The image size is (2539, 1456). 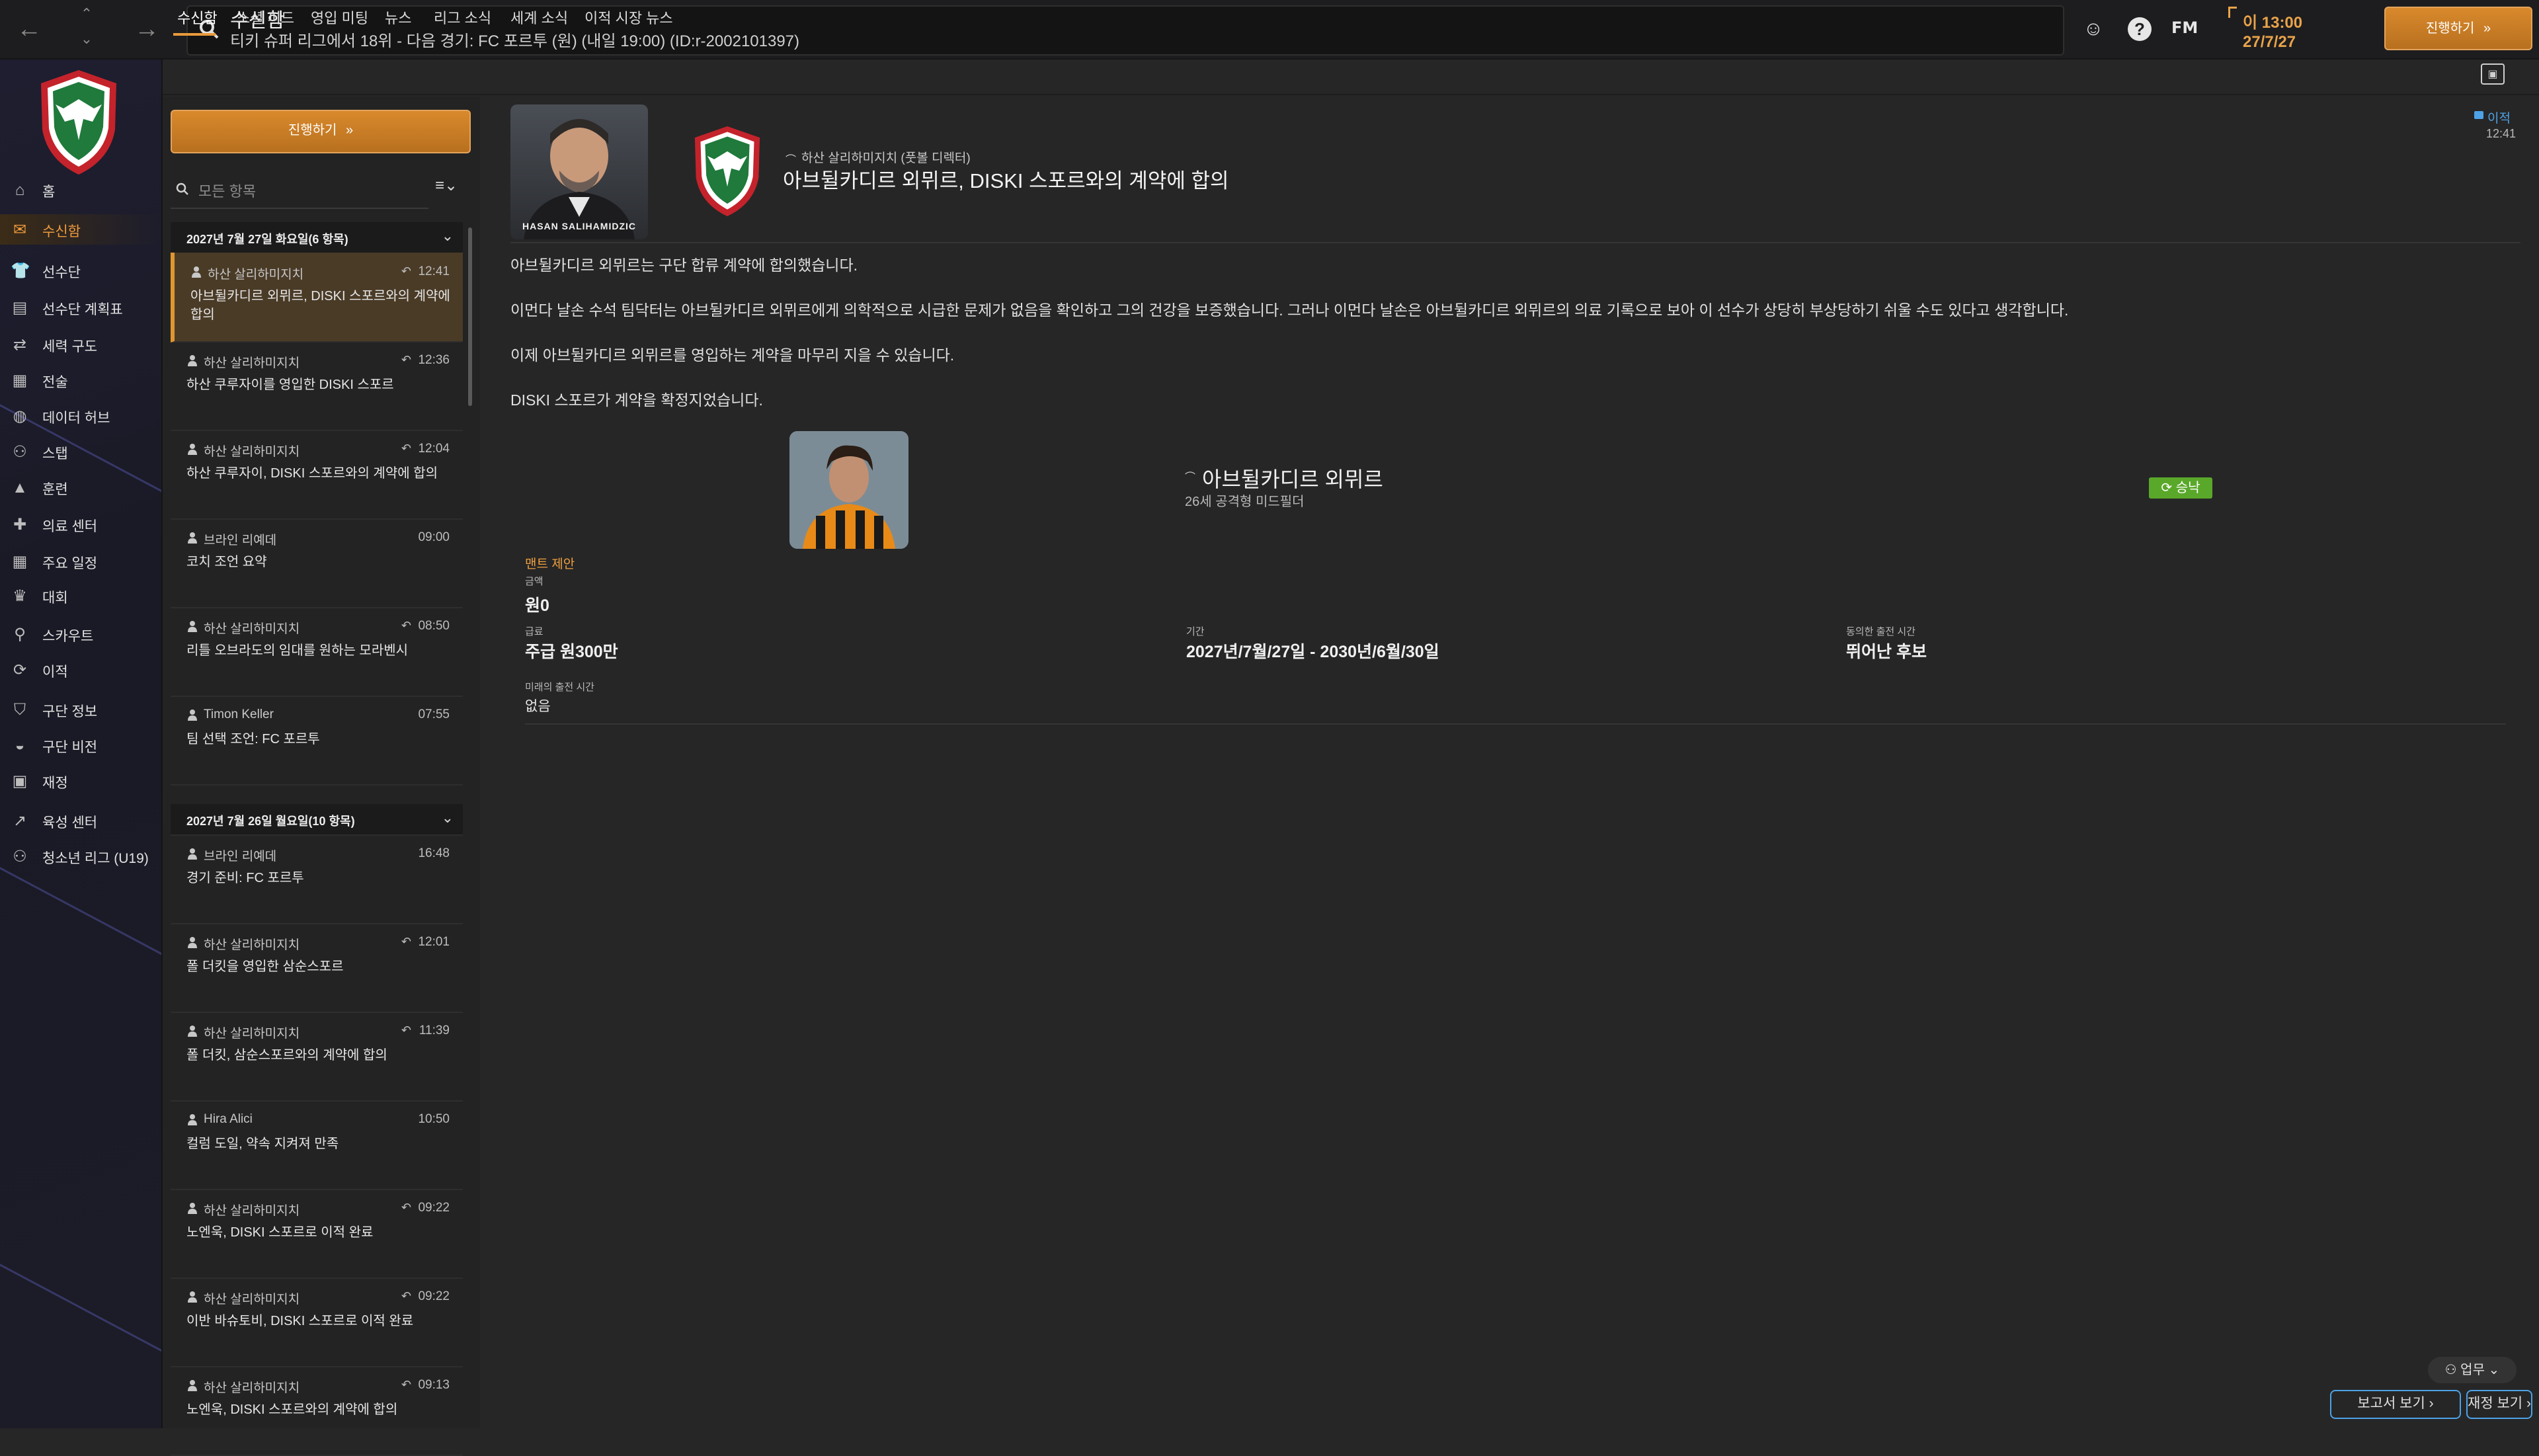 I want to click on sidebar-item-scouting: ⚲ 스카우트, so click(x=80, y=634).